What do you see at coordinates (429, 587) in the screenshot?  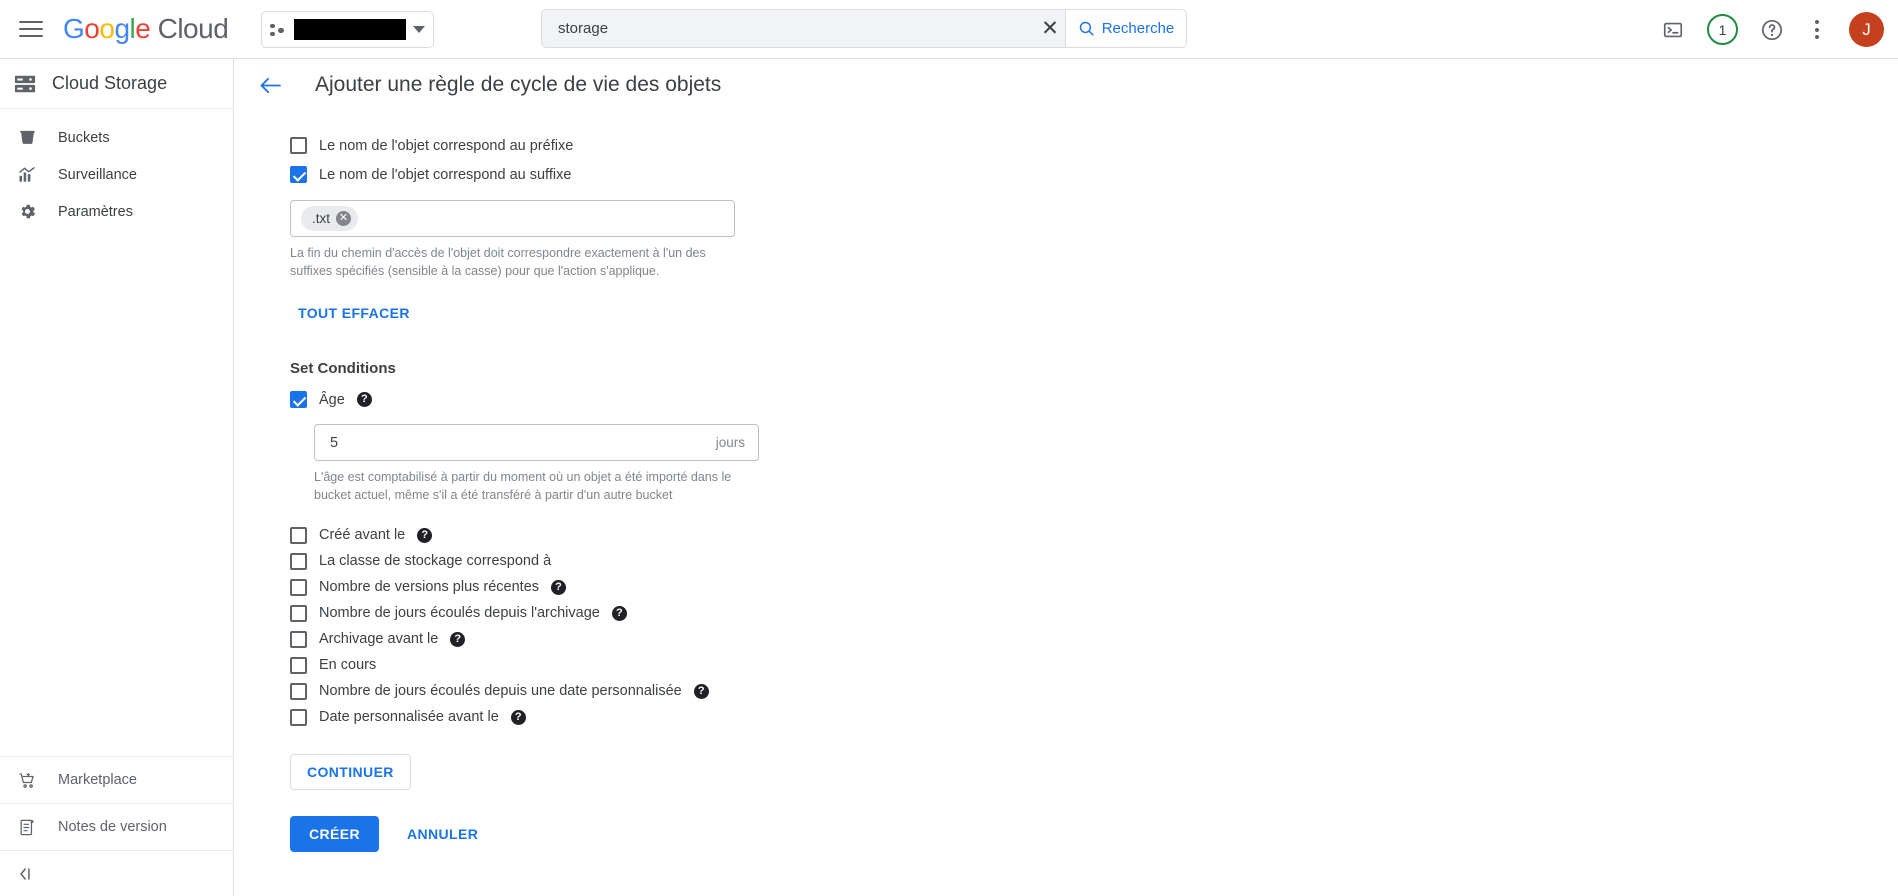 I see `checkbox-label: Nombre de versions plus récentes` at bounding box center [429, 587].